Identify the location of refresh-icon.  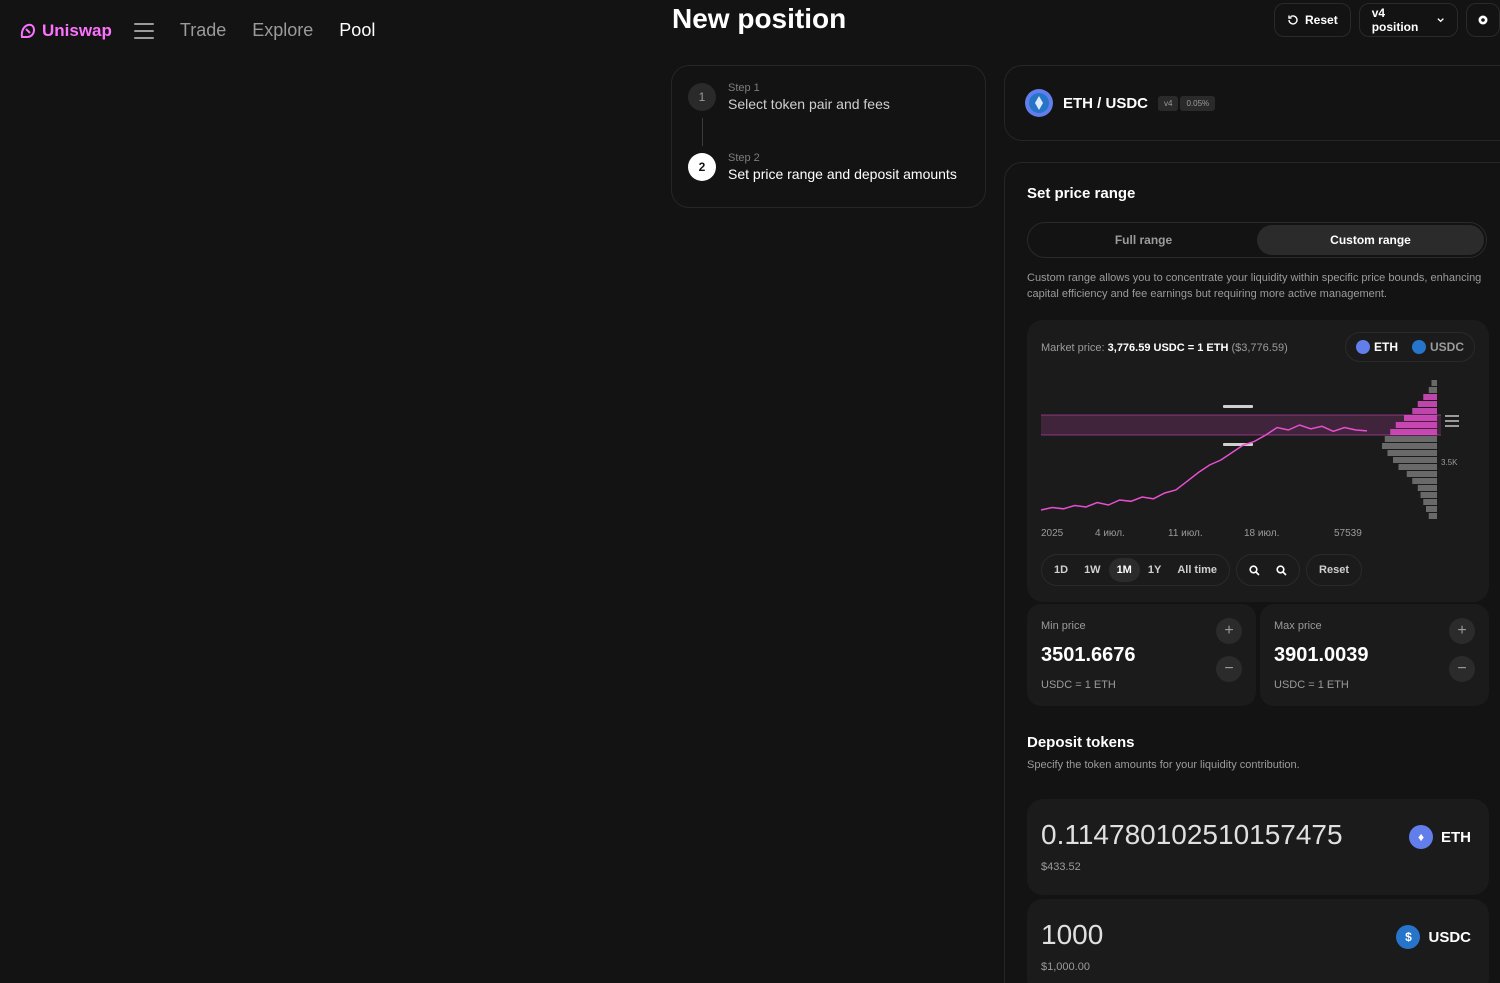
(1293, 20).